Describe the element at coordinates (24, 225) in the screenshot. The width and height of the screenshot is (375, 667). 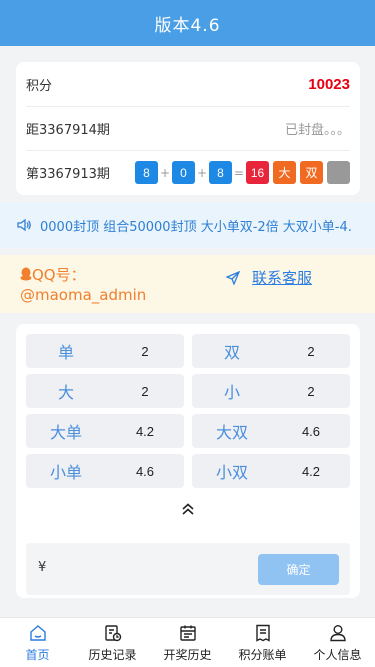
I see `speaker-icon` at that location.